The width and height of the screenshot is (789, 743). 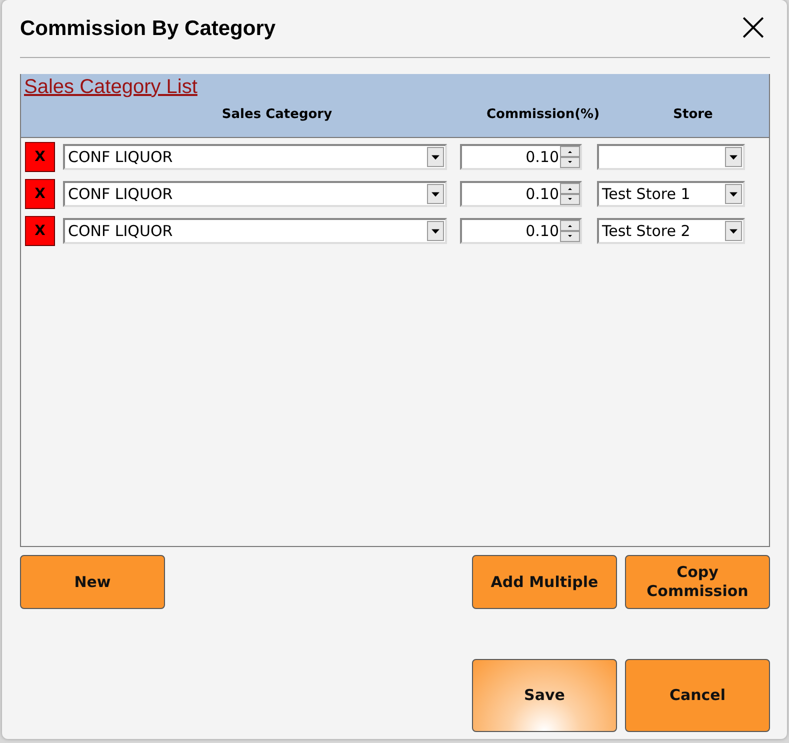 What do you see at coordinates (671, 231) in the screenshot?
I see `store-dropdown: Test Store 2` at bounding box center [671, 231].